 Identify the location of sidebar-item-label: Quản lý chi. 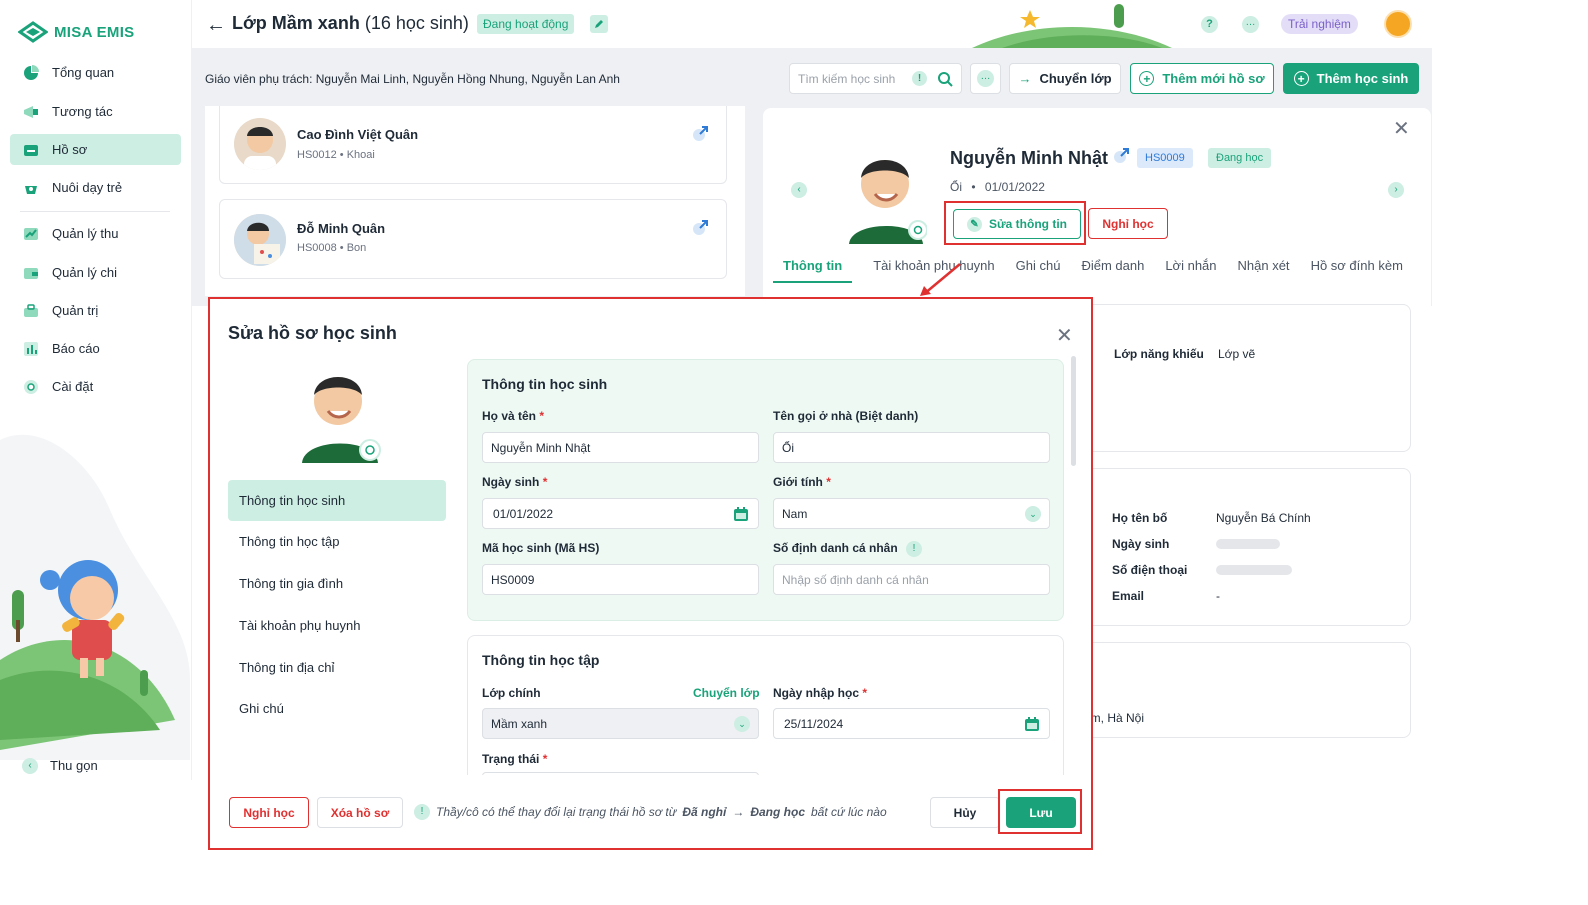
(85, 272).